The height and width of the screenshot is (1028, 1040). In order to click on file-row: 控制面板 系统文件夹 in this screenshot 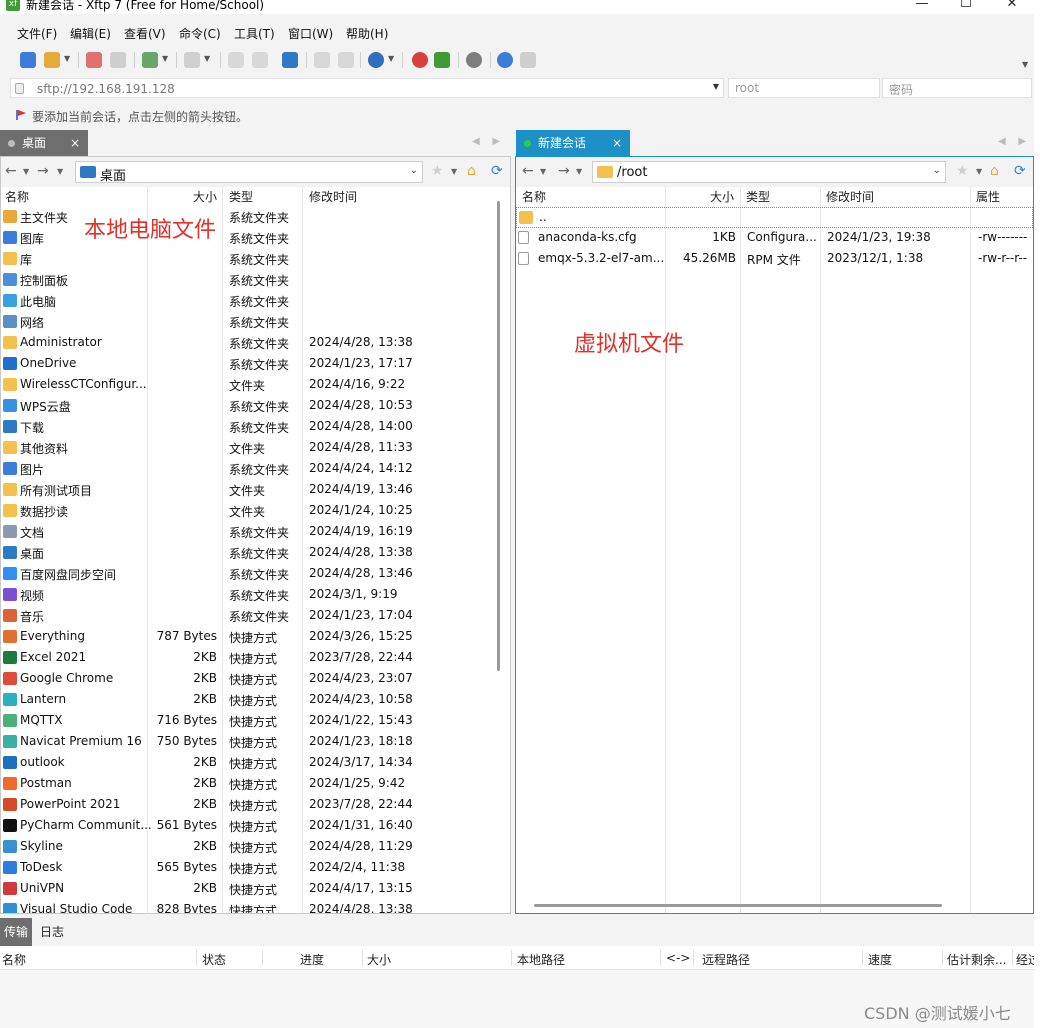, I will do `click(255, 280)`.